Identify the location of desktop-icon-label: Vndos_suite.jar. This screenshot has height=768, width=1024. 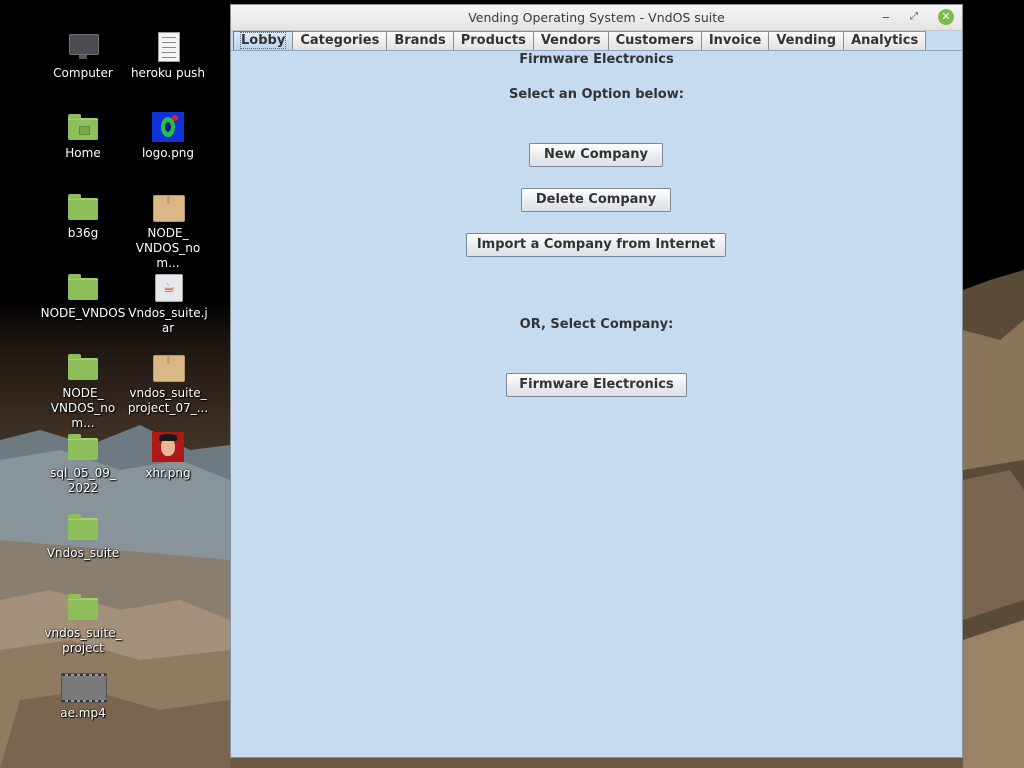
(168, 320).